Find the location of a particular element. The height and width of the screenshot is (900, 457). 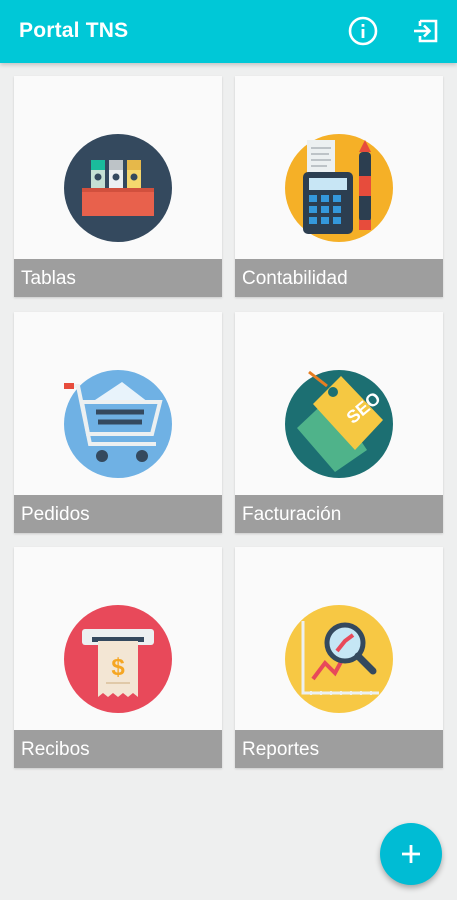

menu-label-reportes: Reportes is located at coordinates (339, 749).